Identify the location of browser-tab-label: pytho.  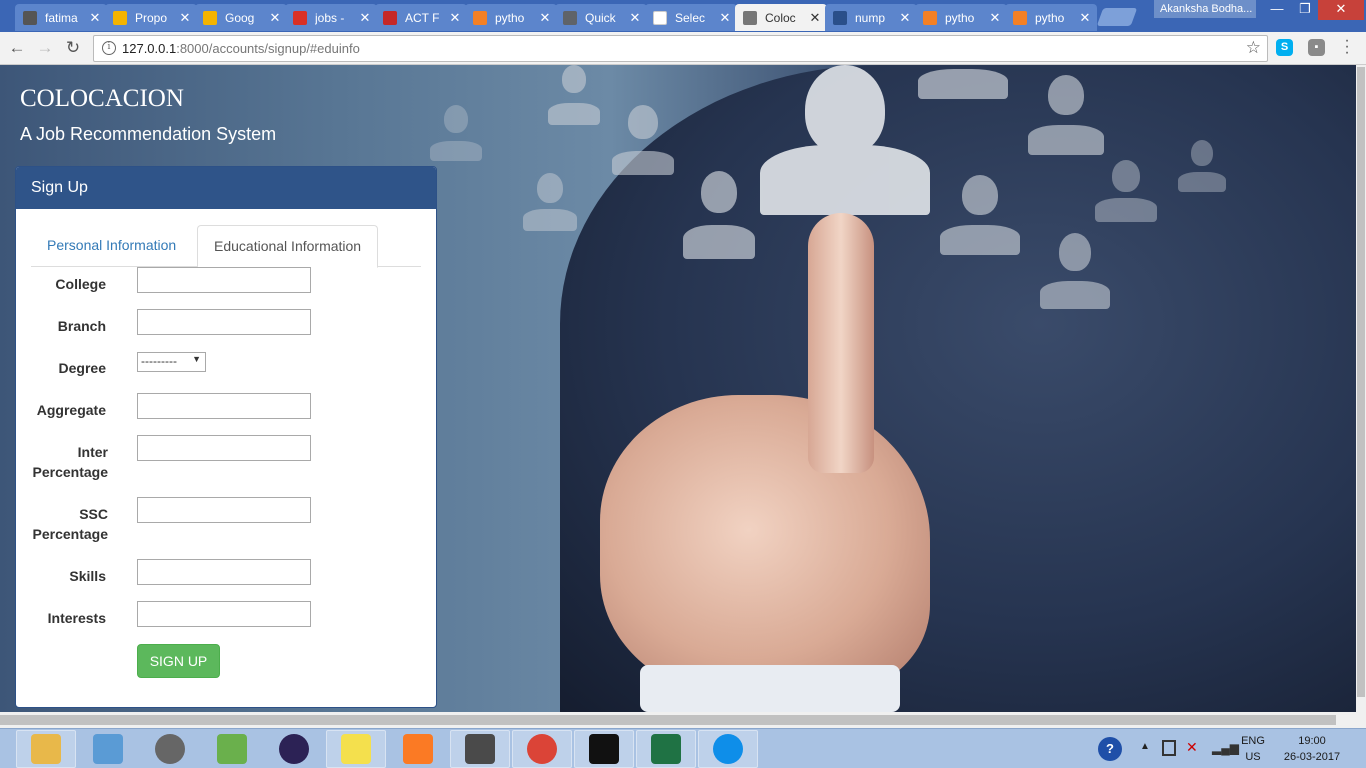
(1050, 17).